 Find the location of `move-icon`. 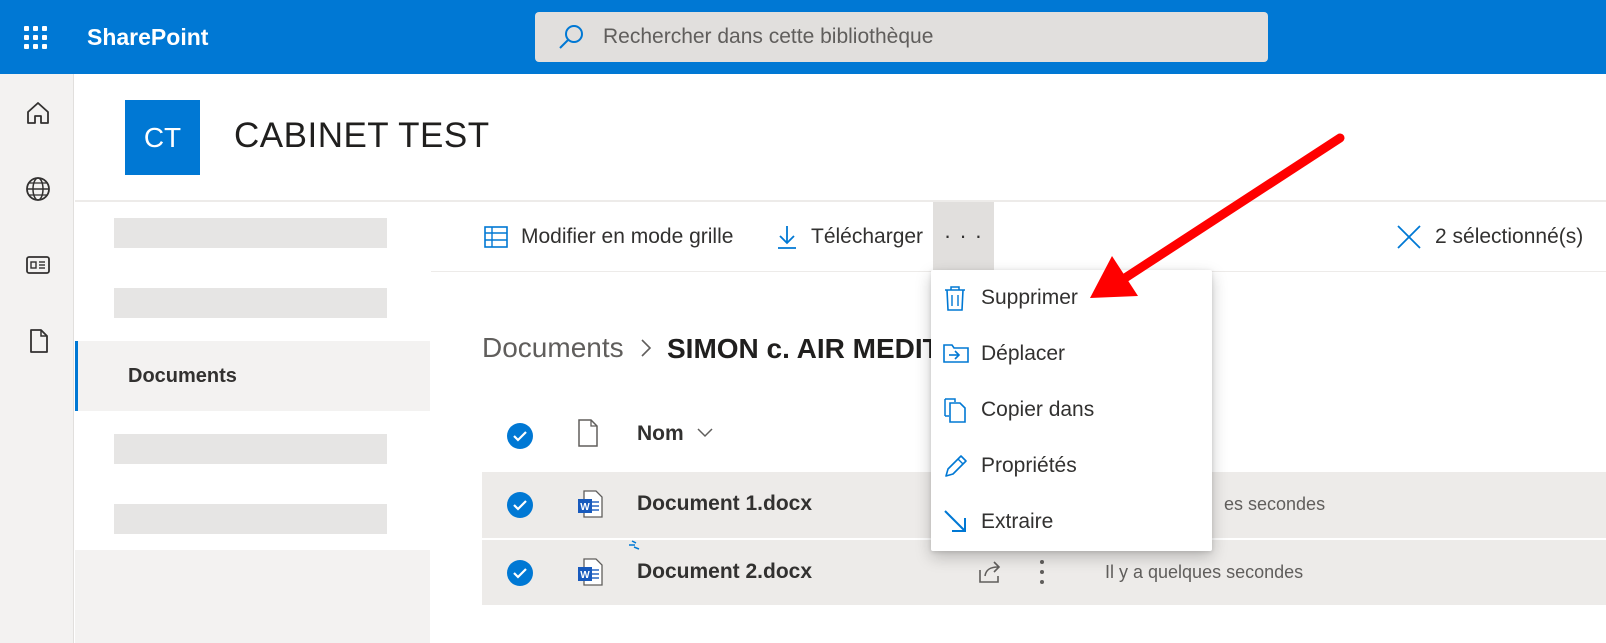

move-icon is located at coordinates (956, 353).